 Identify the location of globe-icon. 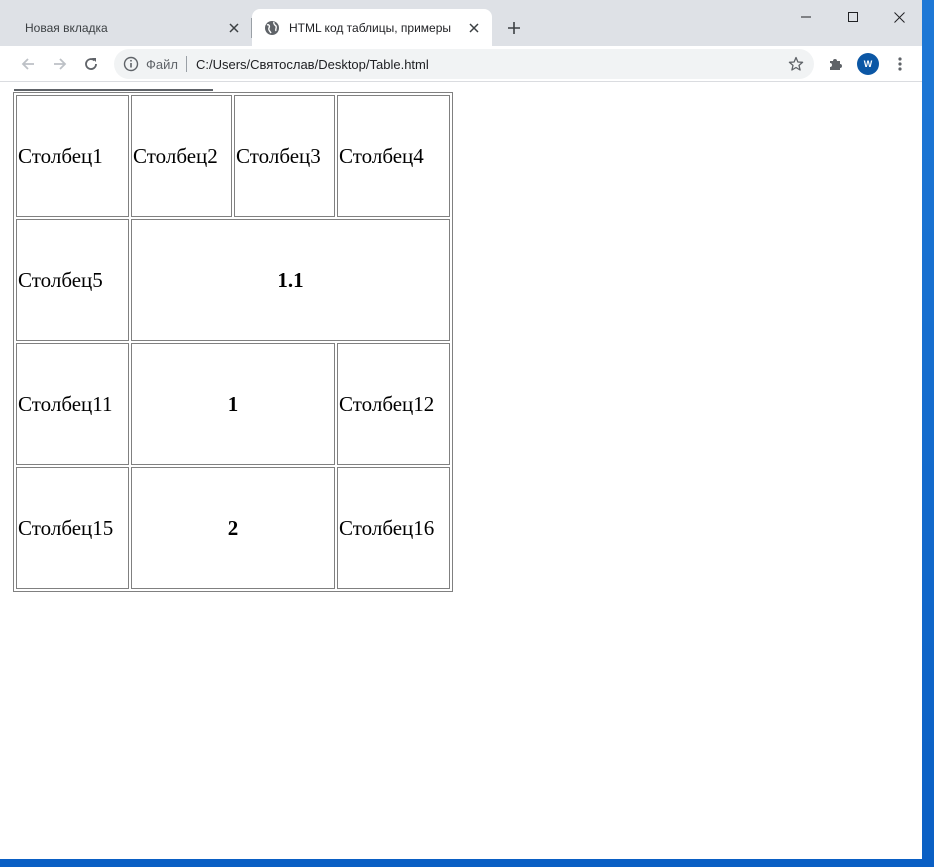
(272, 28).